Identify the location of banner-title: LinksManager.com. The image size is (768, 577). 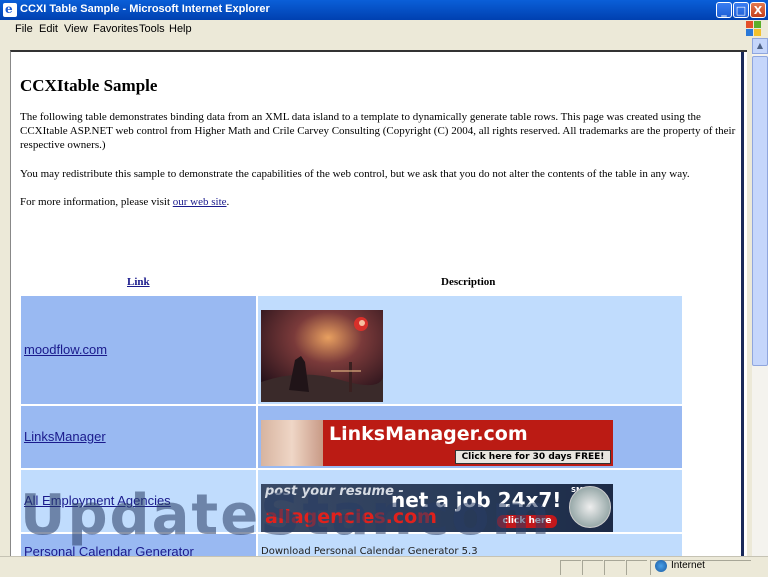
(428, 434).